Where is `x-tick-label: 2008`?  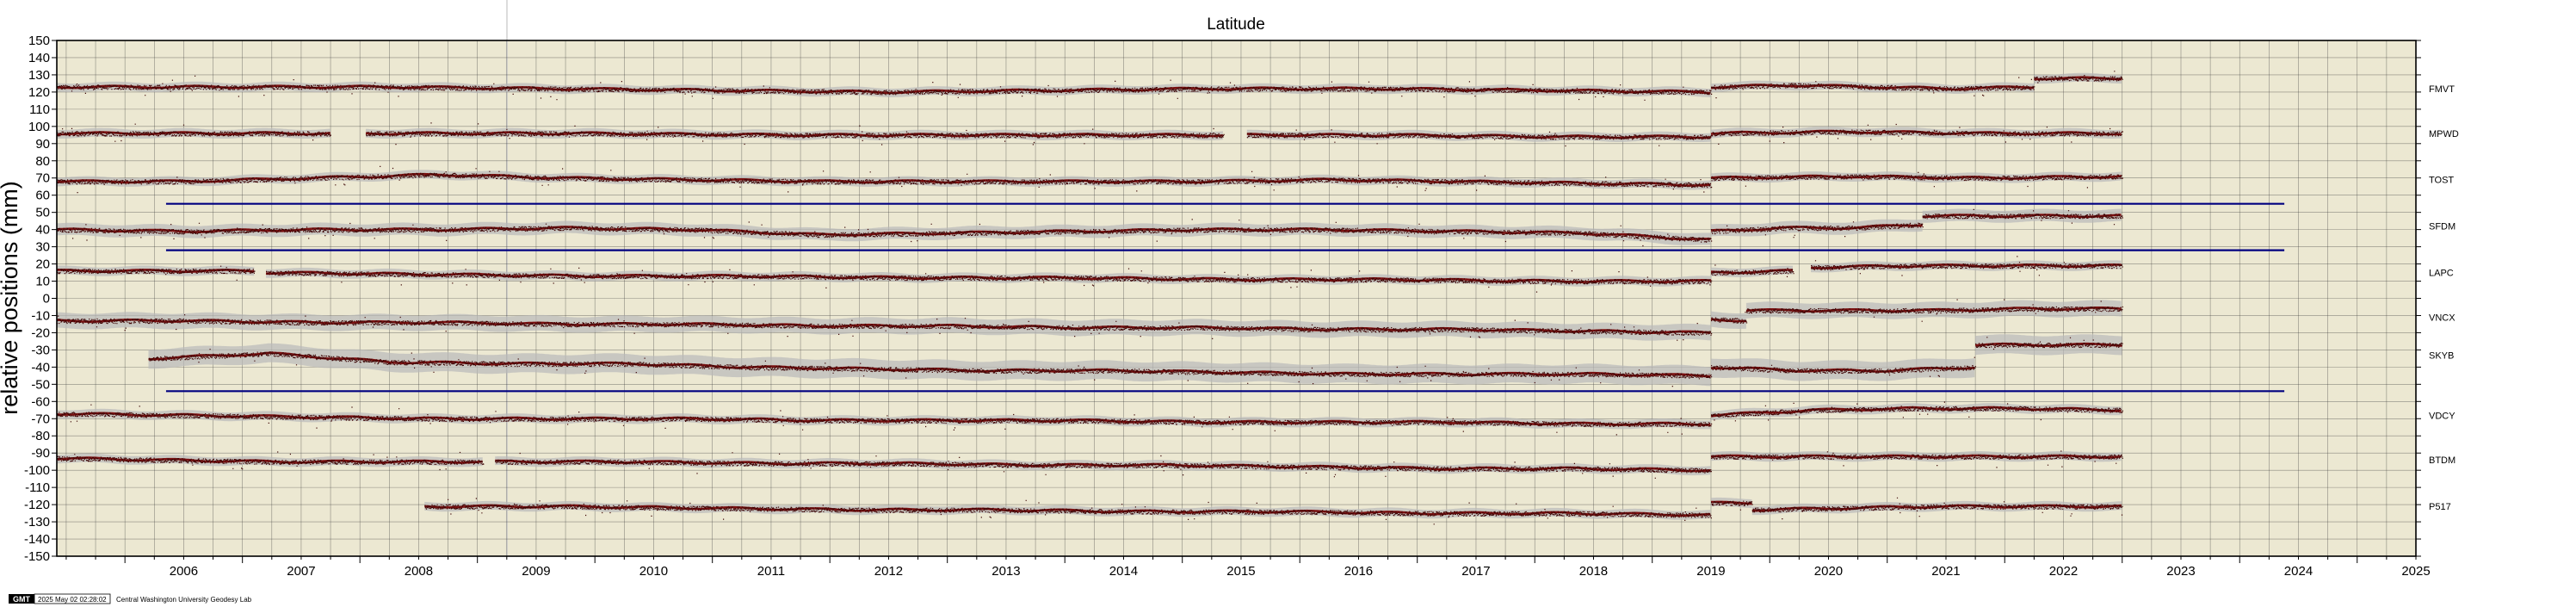 x-tick-label: 2008 is located at coordinates (419, 571).